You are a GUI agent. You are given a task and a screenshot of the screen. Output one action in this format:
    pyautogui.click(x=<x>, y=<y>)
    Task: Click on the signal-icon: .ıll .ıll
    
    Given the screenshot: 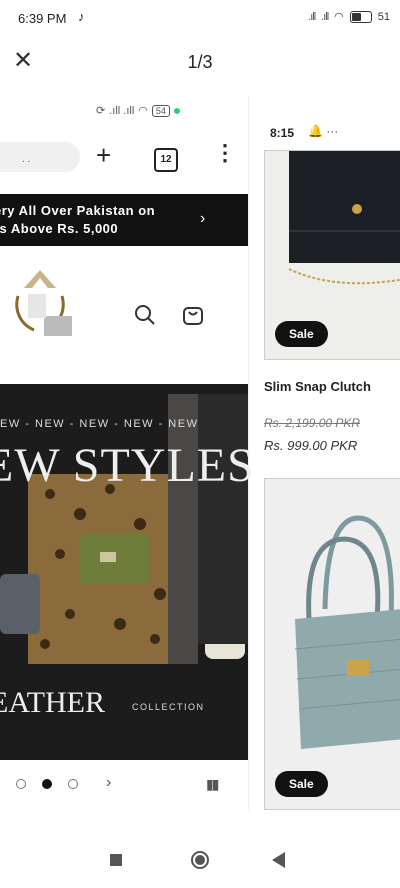 What is the action you would take?
    pyautogui.click(x=122, y=110)
    